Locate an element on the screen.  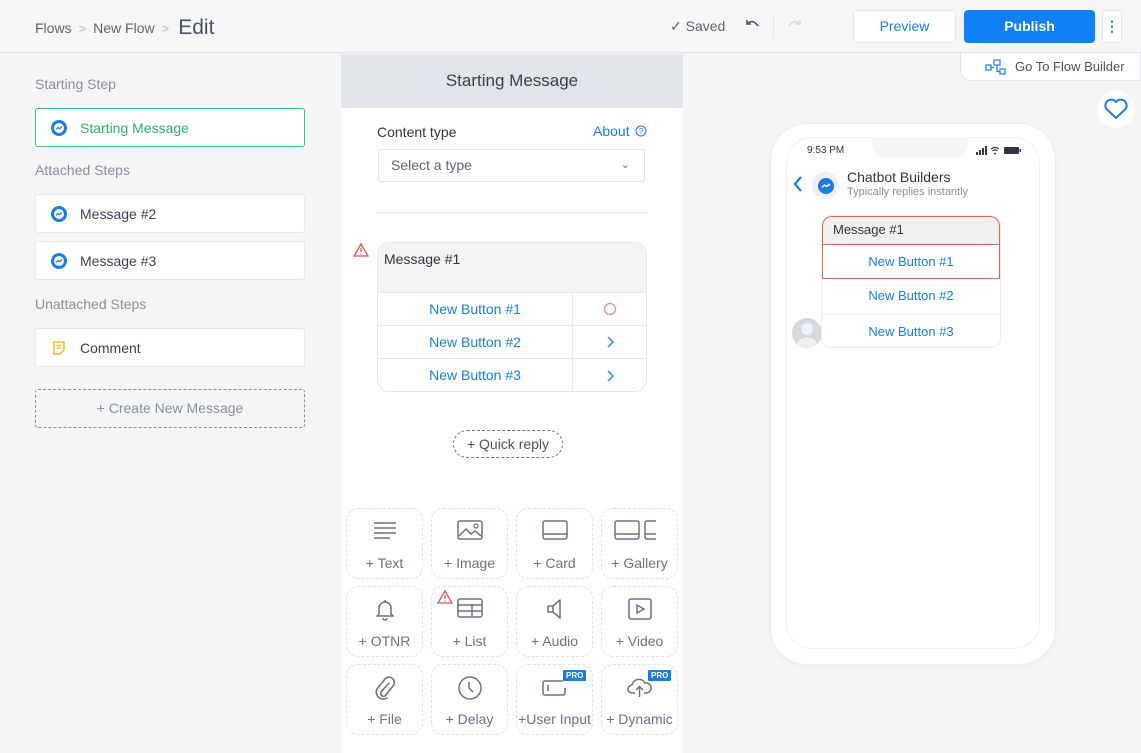
button-3-link is located at coordinates (609, 375).